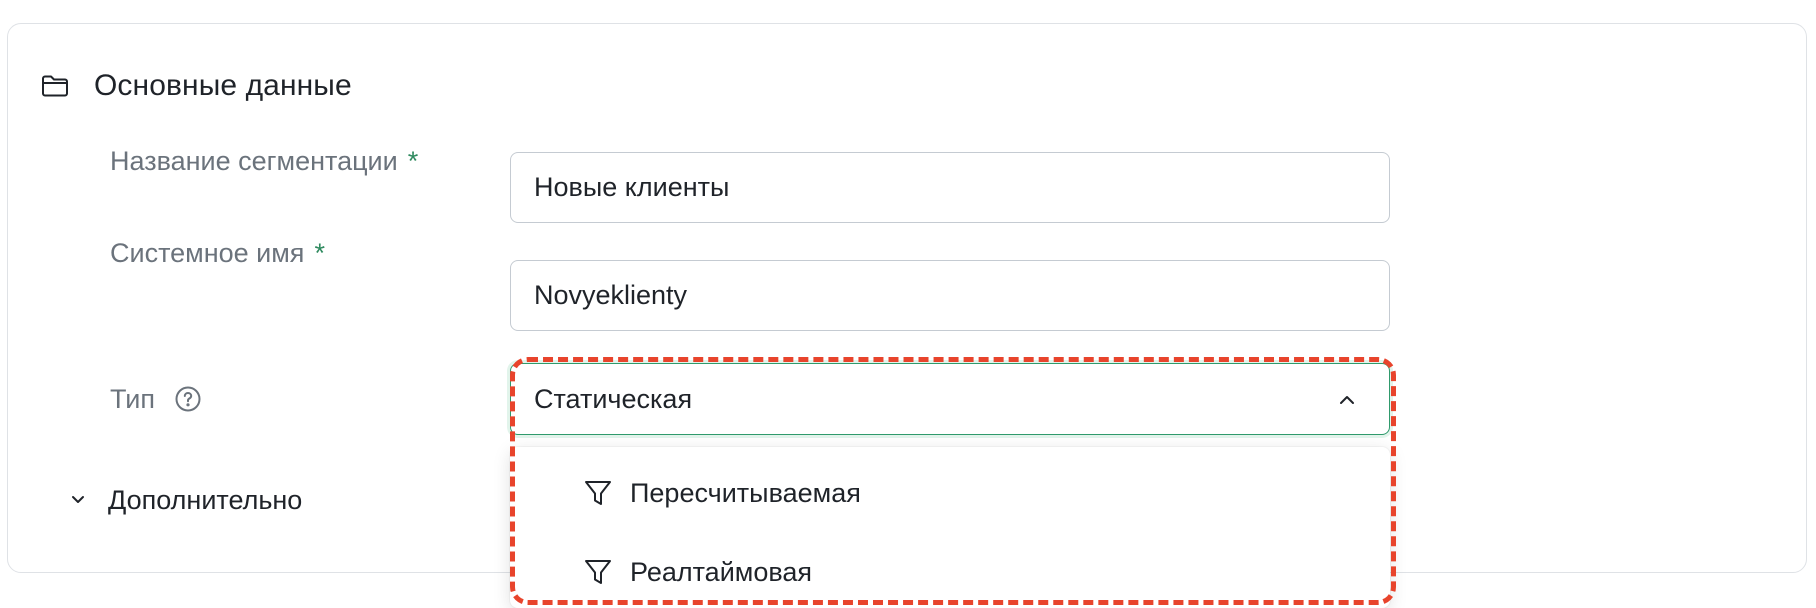 The width and height of the screenshot is (1816, 608). Describe the element at coordinates (188, 399) in the screenshot. I see `question-circle-icon` at that location.